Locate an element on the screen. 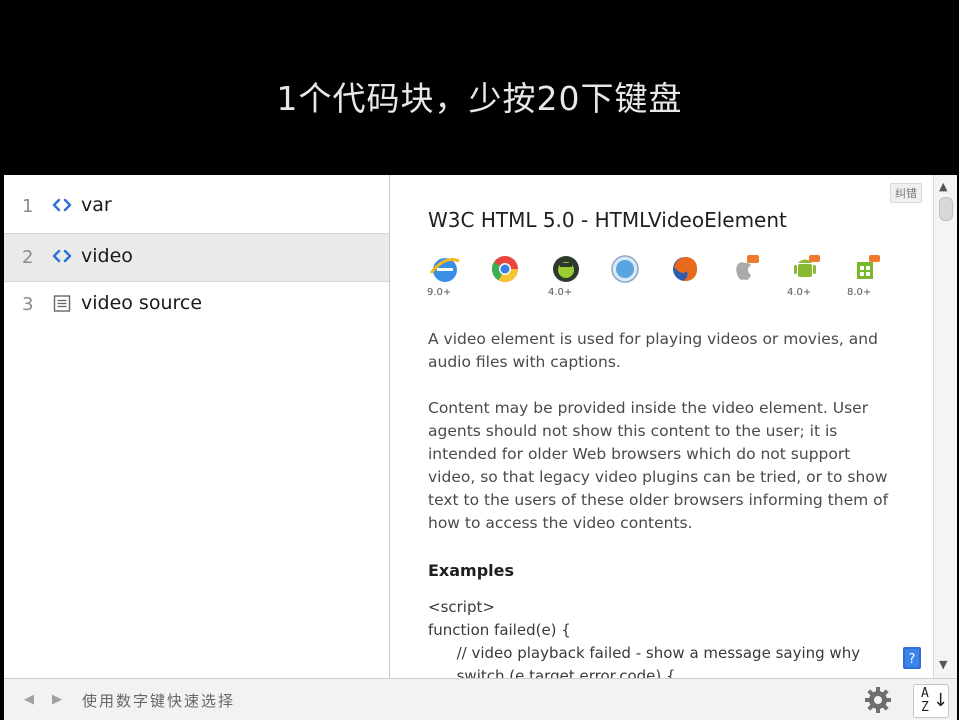  slide-title: 1个代码块，少按20下键盘 is located at coordinates (479, 98).